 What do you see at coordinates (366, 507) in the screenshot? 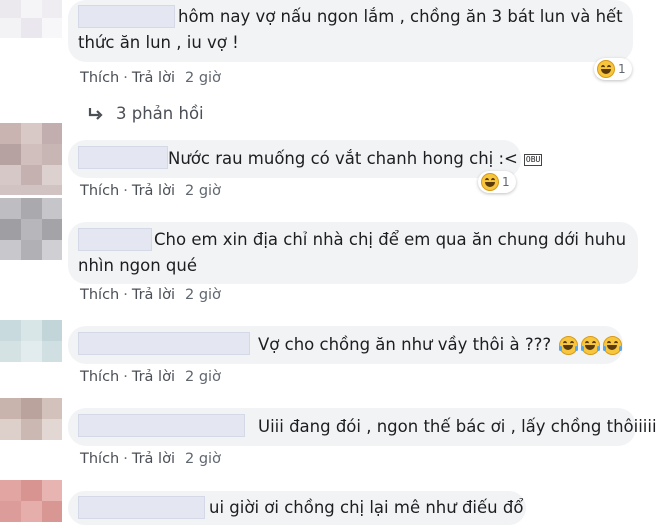
I see `comment-text-line1: ui giời ơi chồng chị lại mê như điếu đổ` at bounding box center [366, 507].